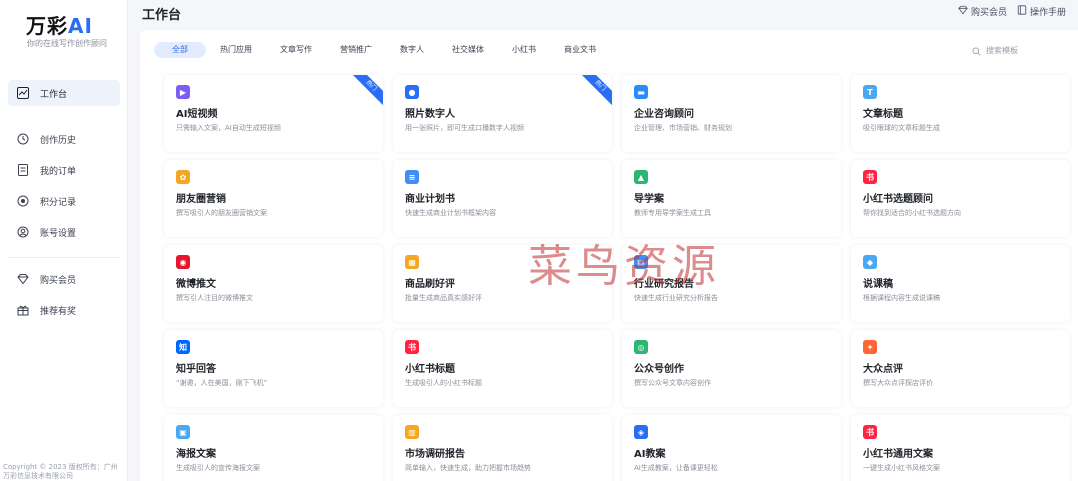 The height and width of the screenshot is (481, 1078). What do you see at coordinates (731, 198) in the screenshot?
I see `template-card: ▲ 导学案教师专用导学案生成工具` at bounding box center [731, 198].